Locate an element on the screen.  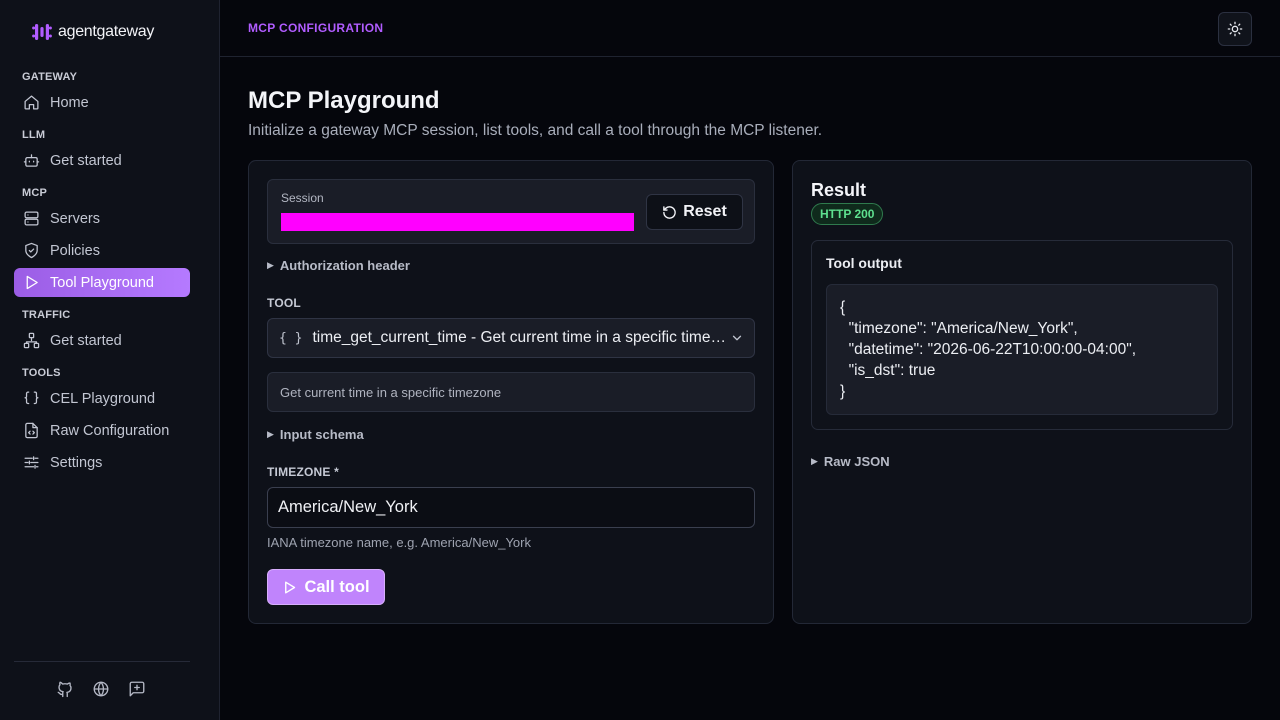
call-tool-label: Call tool is located at coordinates (337, 586).